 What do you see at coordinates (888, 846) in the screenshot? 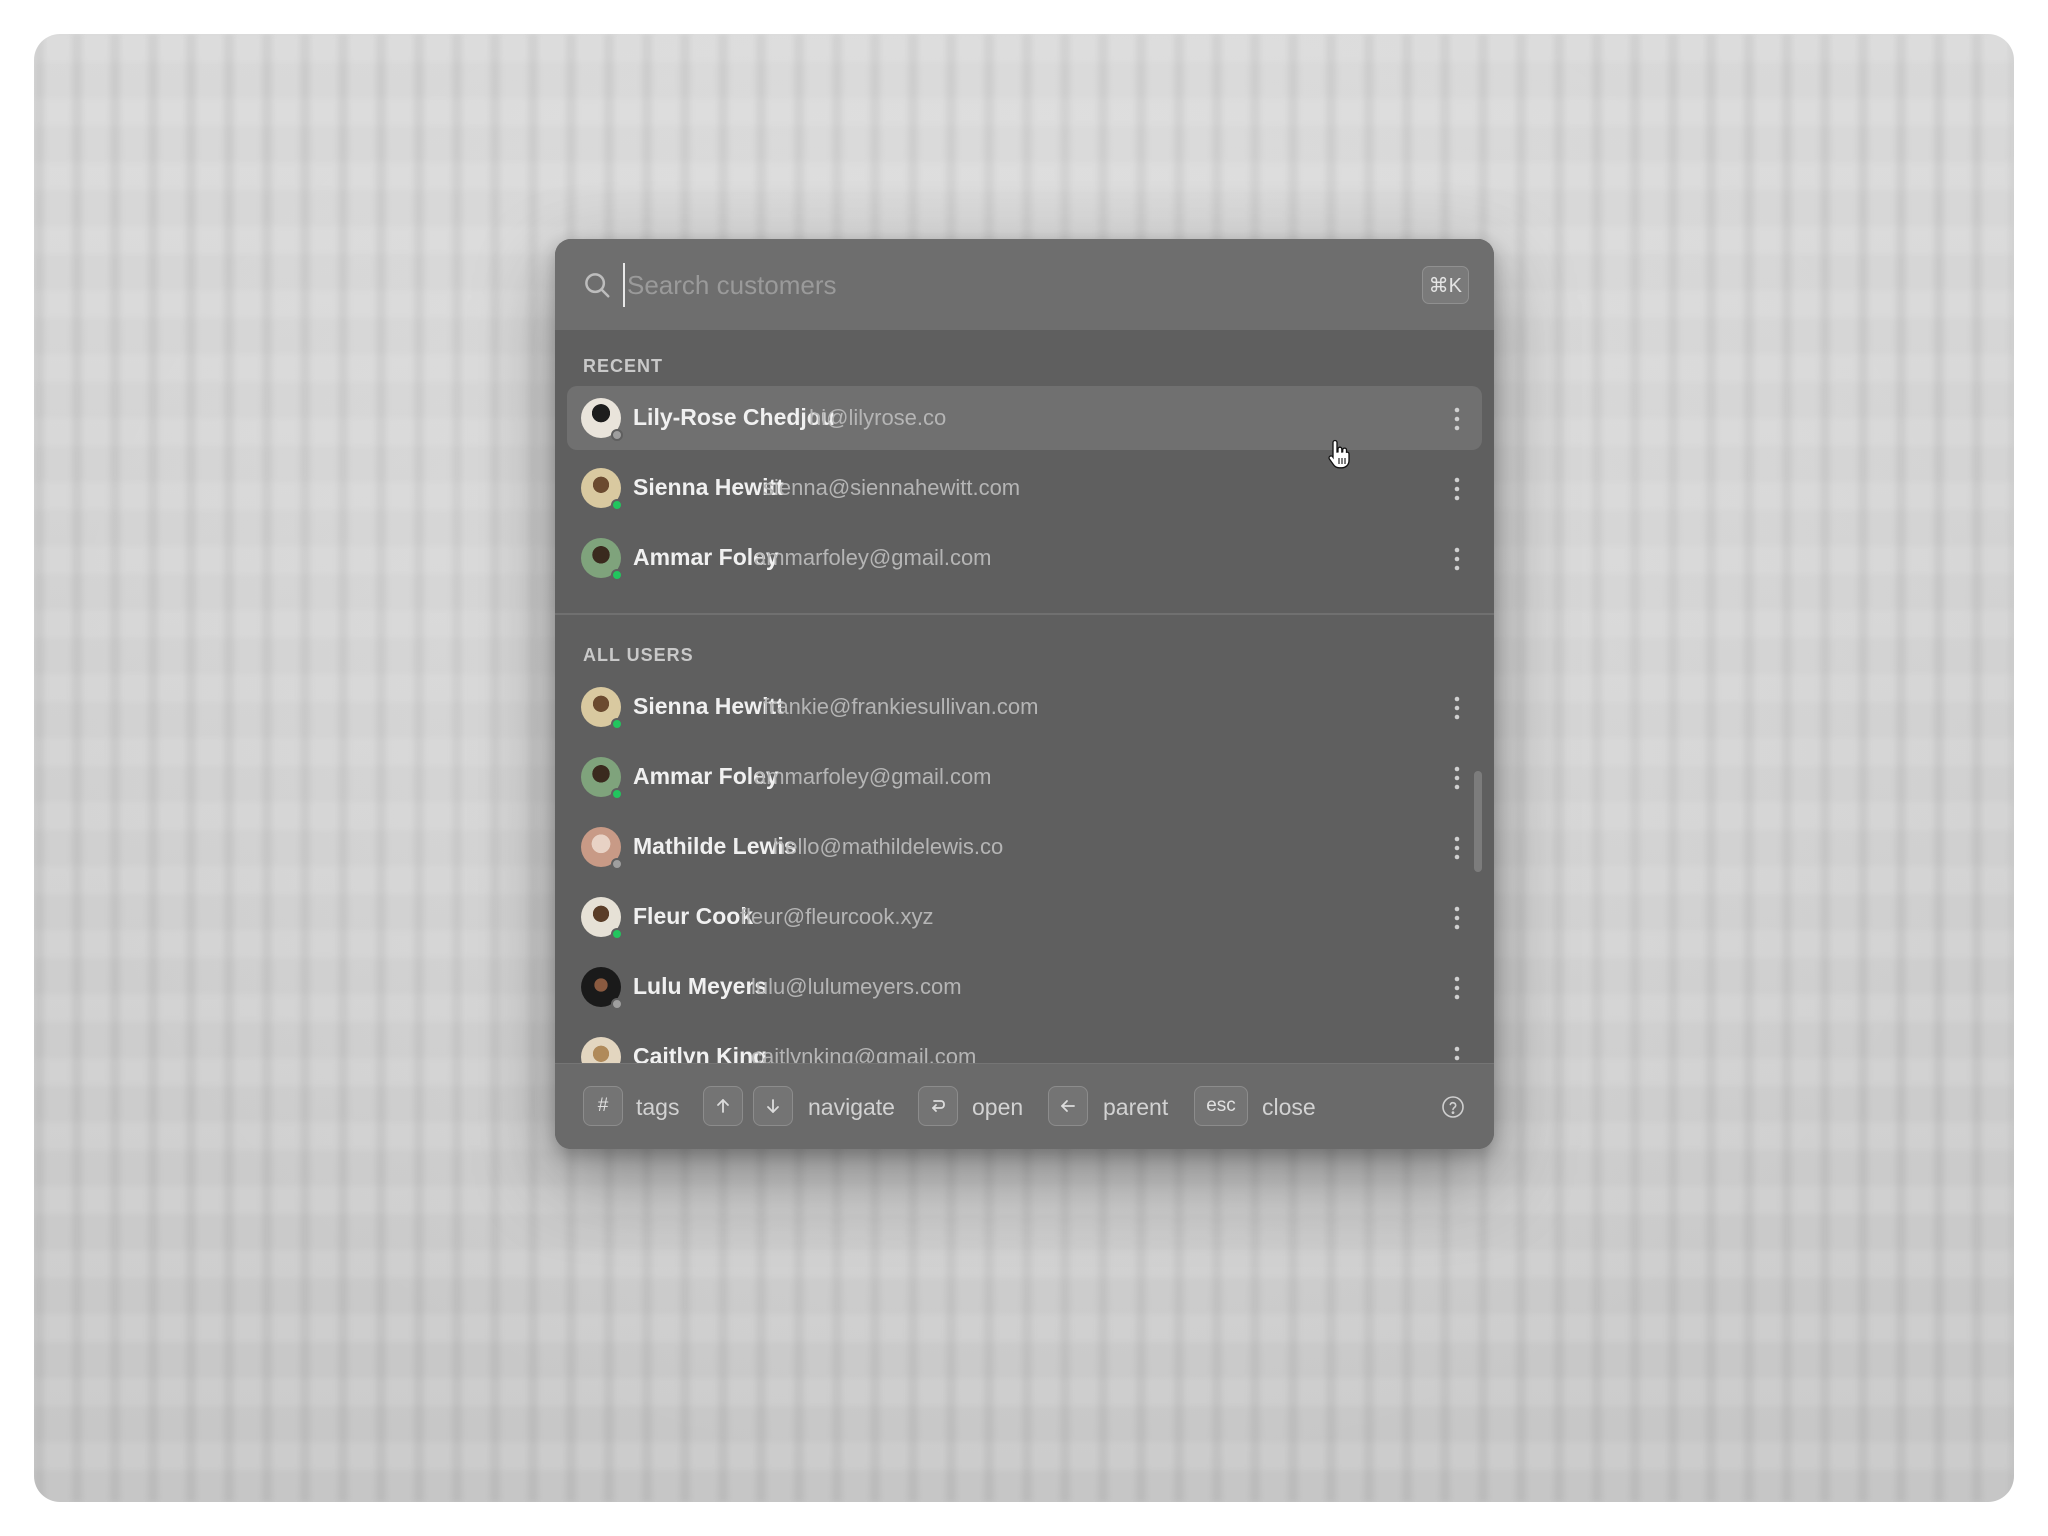
I see `customer-email: hello@mathildelewis.co` at bounding box center [888, 846].